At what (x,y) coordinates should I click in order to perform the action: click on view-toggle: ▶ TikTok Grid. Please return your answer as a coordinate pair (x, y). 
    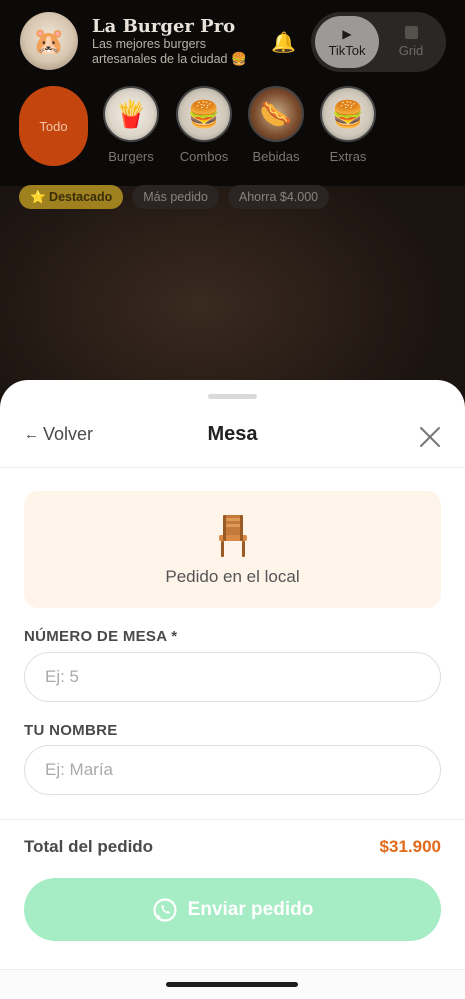
    Looking at the image, I should click on (378, 42).